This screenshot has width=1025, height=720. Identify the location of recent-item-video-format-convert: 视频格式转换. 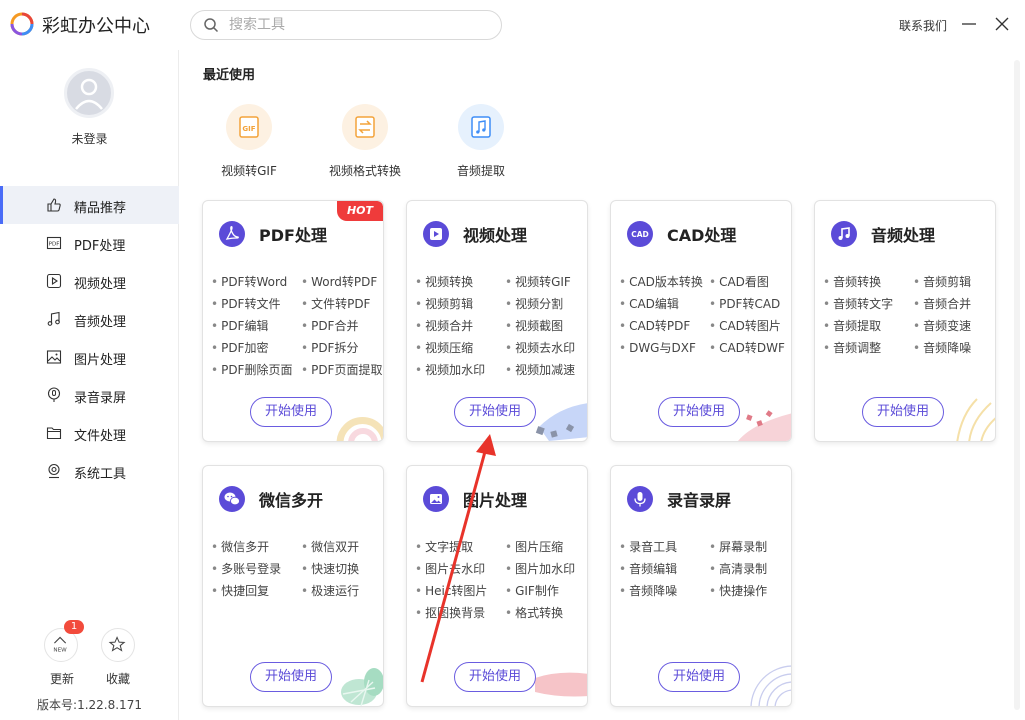
(365, 142).